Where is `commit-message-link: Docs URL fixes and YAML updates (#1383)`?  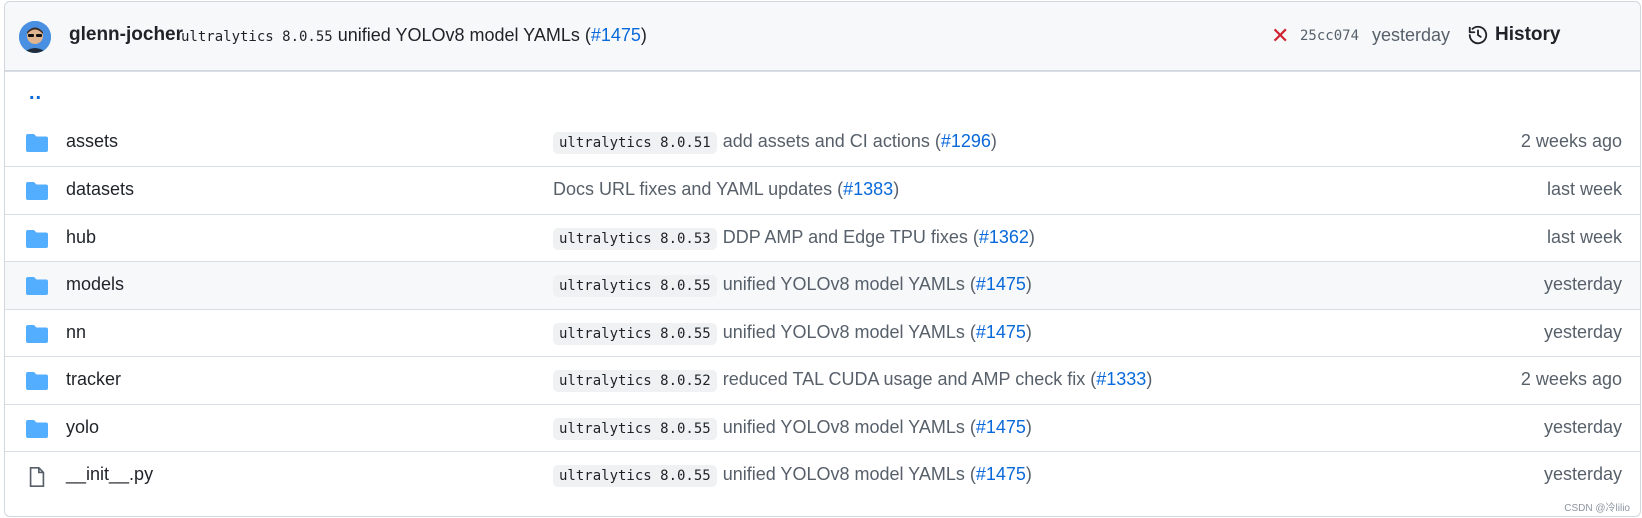 commit-message-link: Docs URL fixes and YAML updates (#1383) is located at coordinates (726, 189).